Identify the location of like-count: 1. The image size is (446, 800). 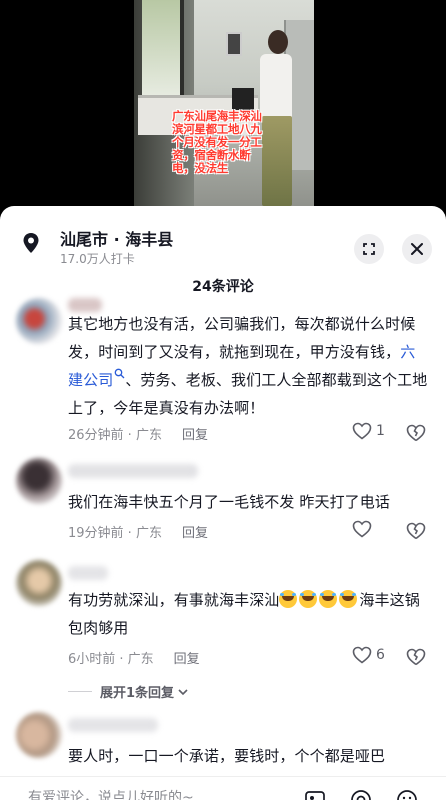
(380, 431).